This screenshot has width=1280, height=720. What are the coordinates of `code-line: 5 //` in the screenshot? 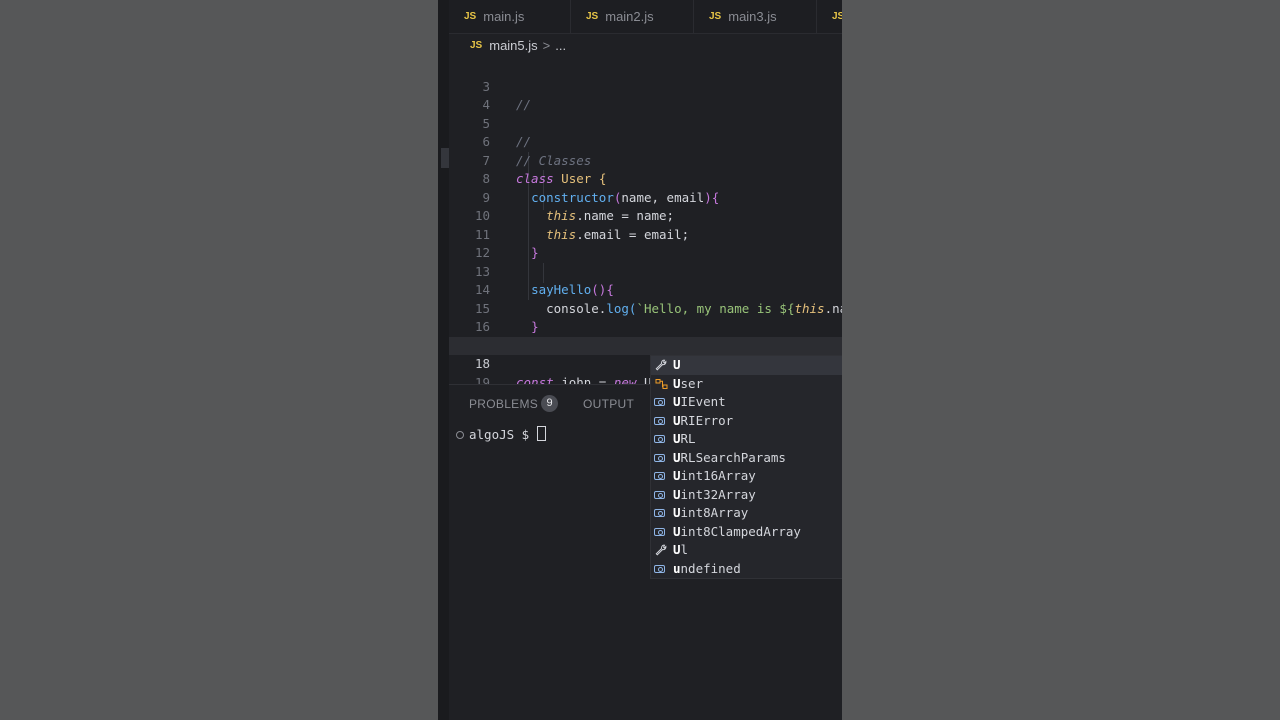 It's located at (645, 123).